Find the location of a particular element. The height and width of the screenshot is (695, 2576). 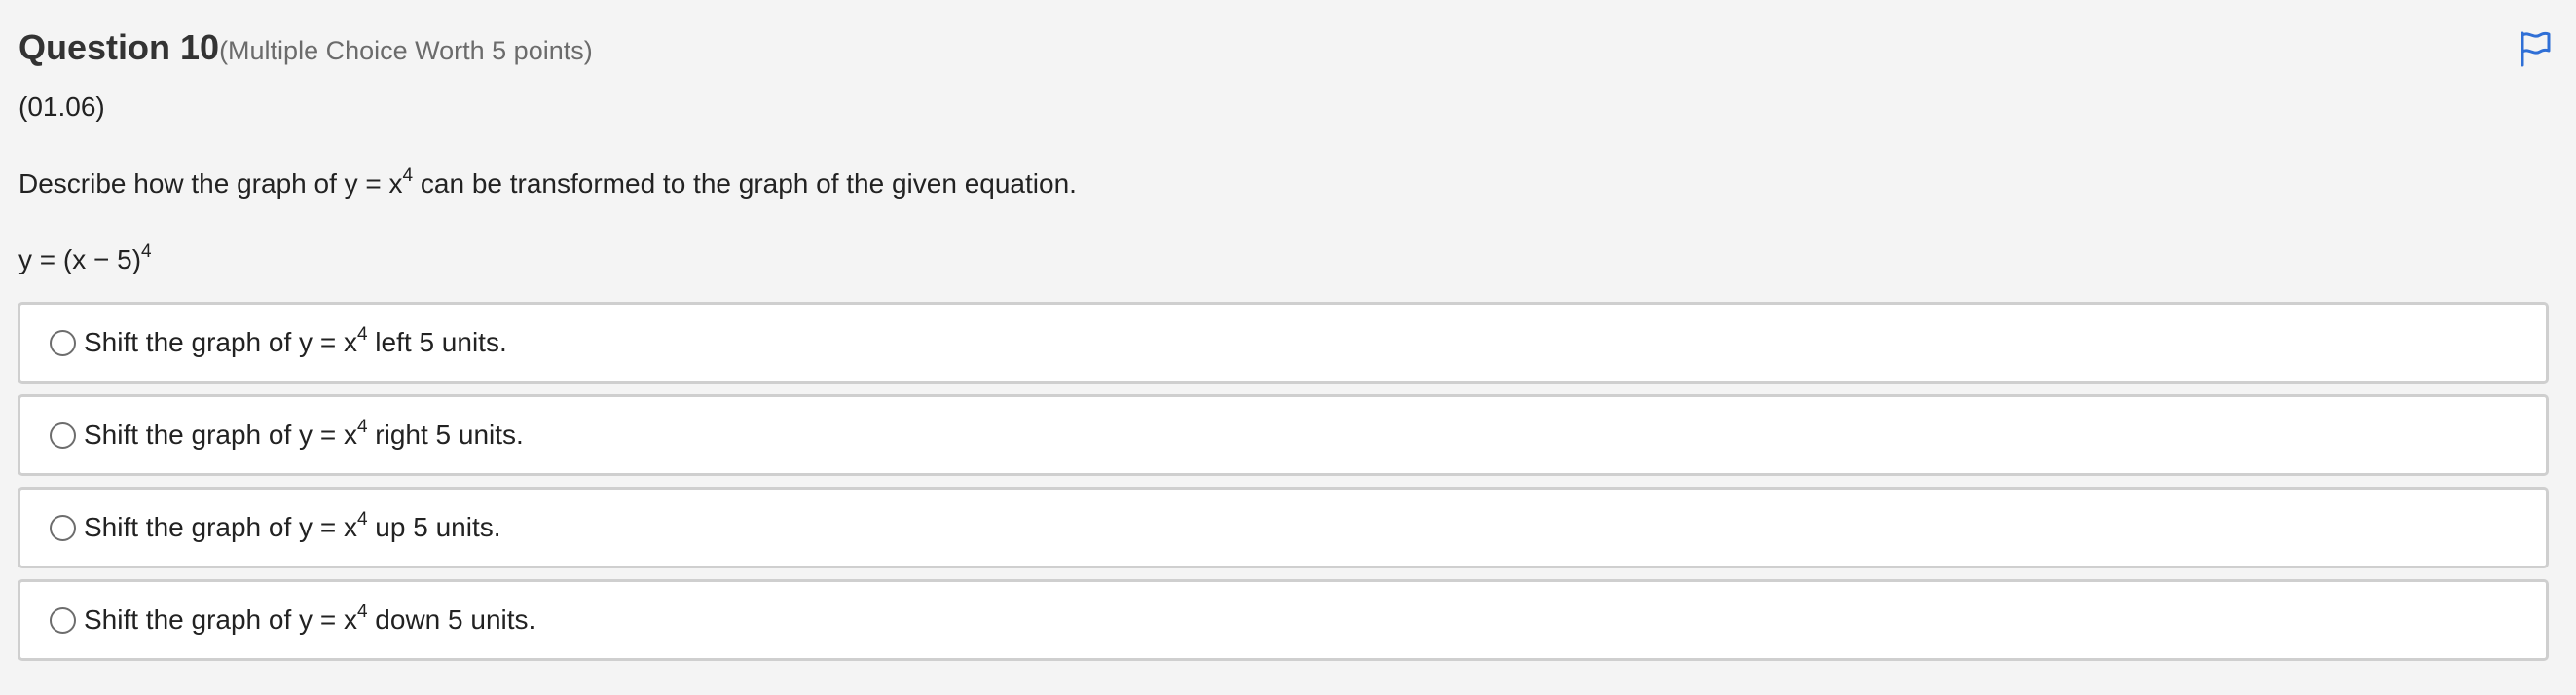

question-code: (01.06) is located at coordinates (61, 106).